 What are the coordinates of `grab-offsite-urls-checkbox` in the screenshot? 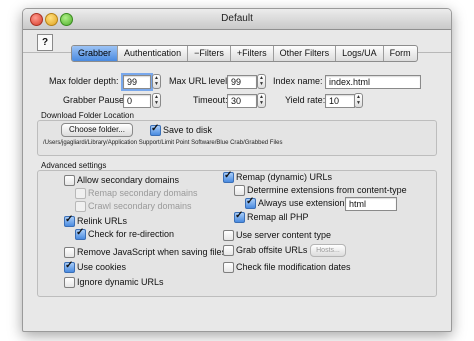 It's located at (228, 250).